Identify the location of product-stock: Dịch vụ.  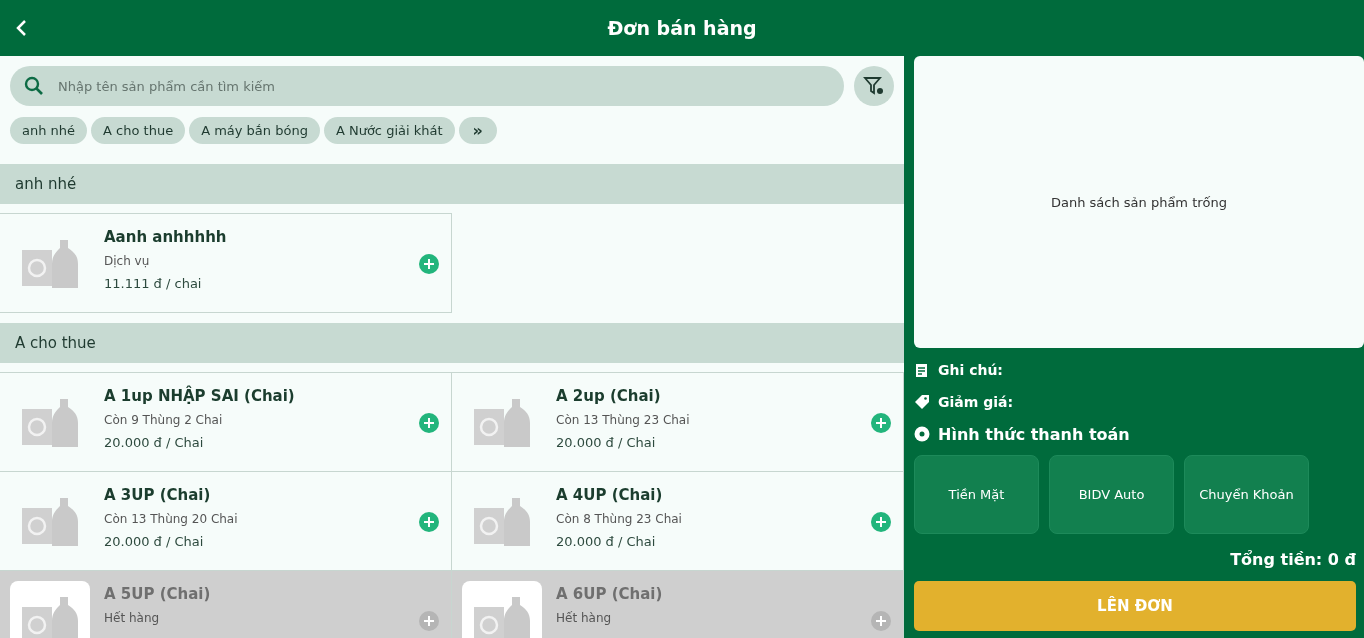
(127, 261).